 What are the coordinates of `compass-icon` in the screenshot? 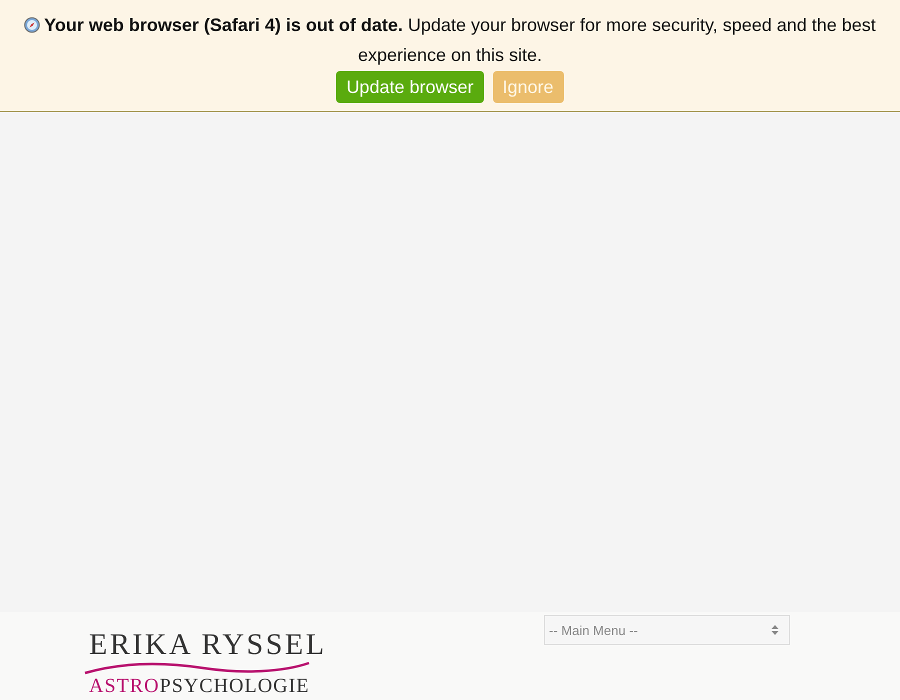 It's located at (32, 25).